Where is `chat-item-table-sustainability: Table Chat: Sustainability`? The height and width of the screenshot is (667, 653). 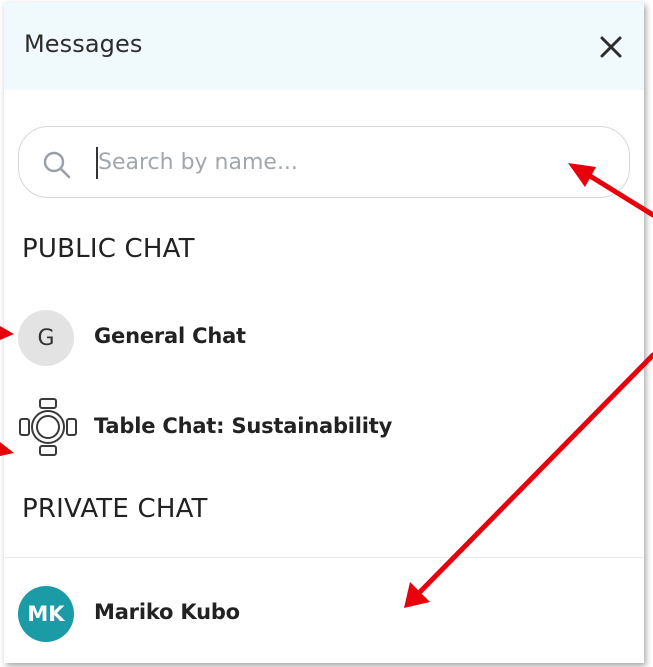 chat-item-table-sustainability: Table Chat: Sustainability is located at coordinates (324, 426).